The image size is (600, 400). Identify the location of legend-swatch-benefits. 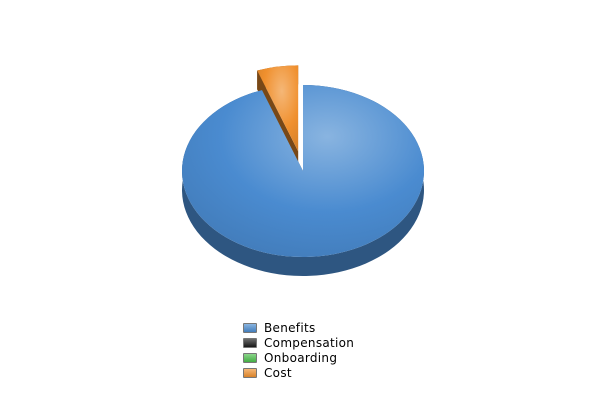
(250, 327).